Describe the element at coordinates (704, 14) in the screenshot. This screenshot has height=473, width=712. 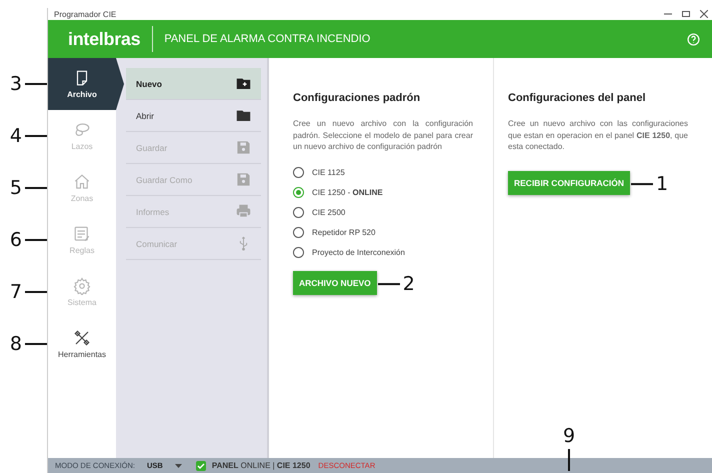
I see `close-icon` at that location.